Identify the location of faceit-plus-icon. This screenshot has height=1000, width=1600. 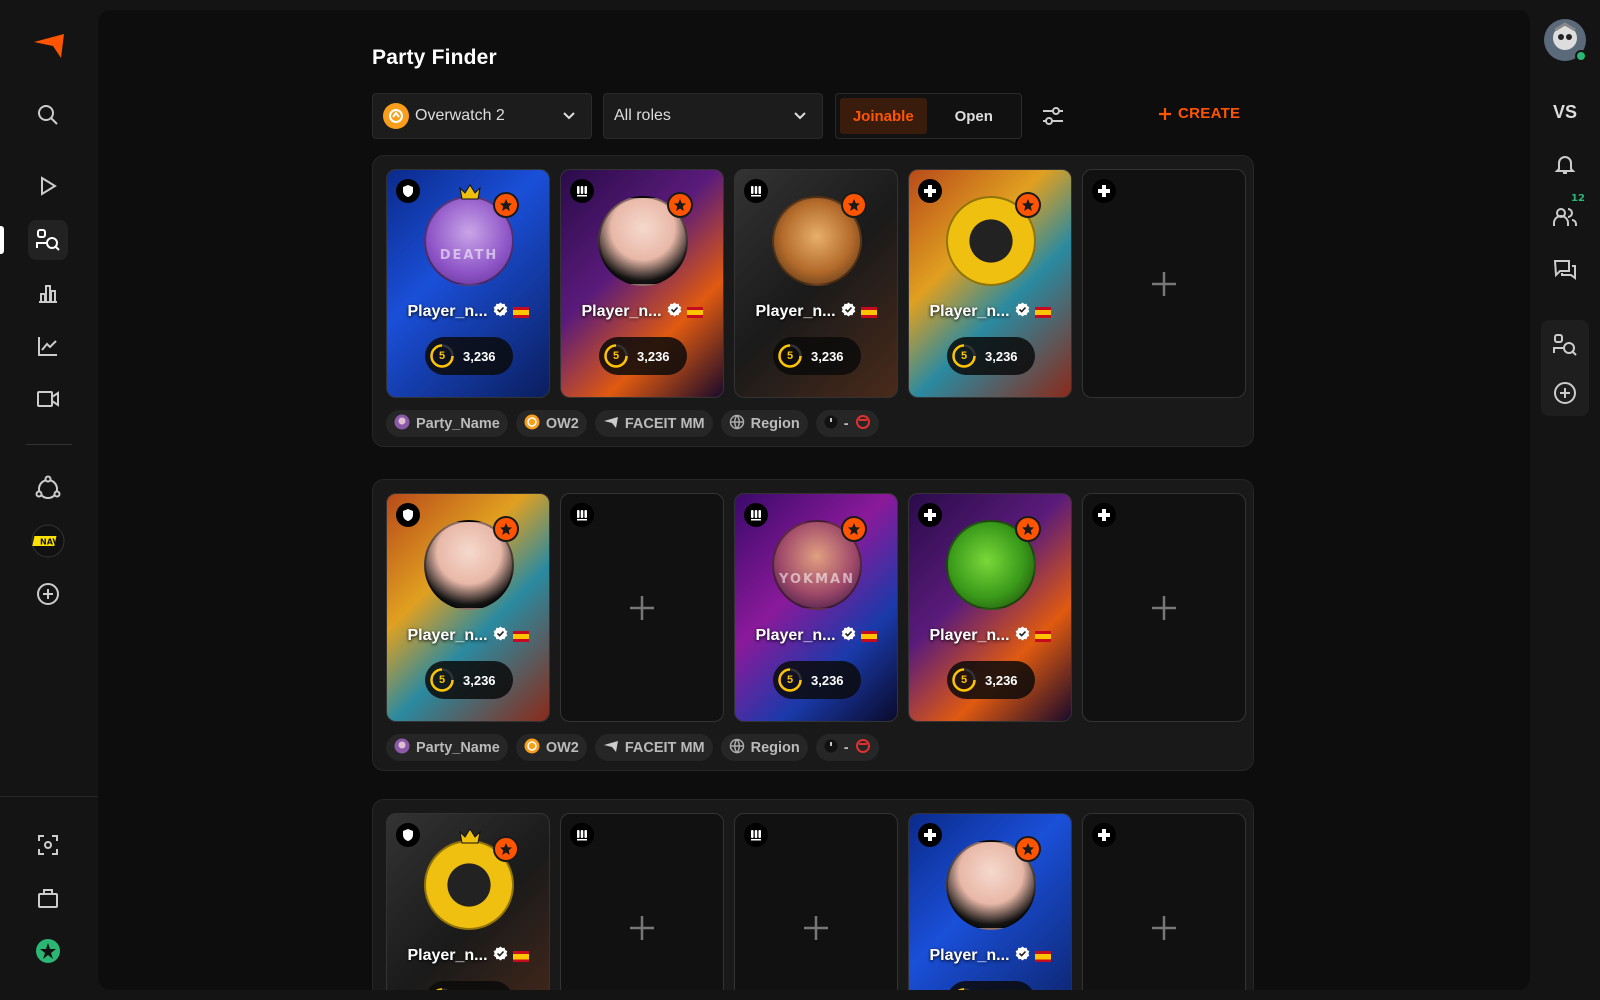
(48, 951).